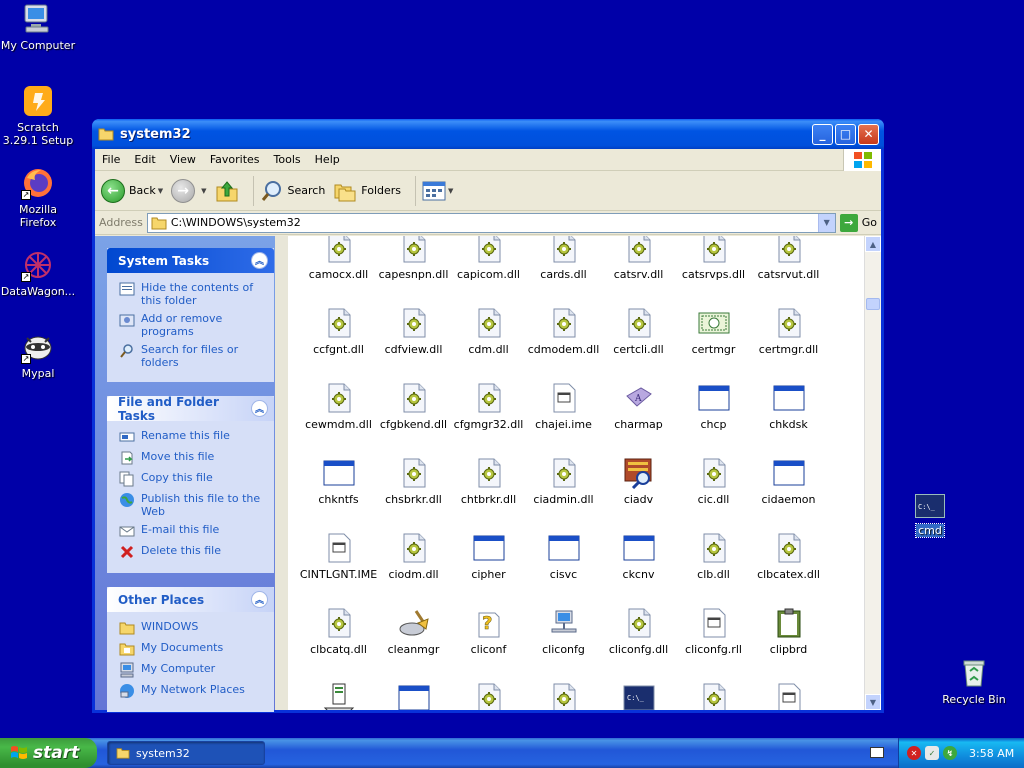  Describe the element at coordinates (160, 191) in the screenshot. I see `back-dropdown-icon: ▼` at that location.